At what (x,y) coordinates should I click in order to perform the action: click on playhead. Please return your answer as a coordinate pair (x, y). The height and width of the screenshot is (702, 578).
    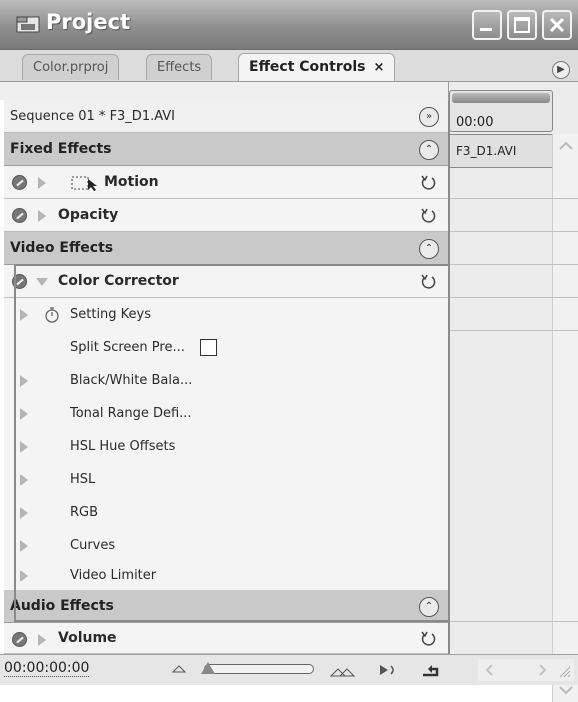
    Looking at the image, I should click on (449, 377).